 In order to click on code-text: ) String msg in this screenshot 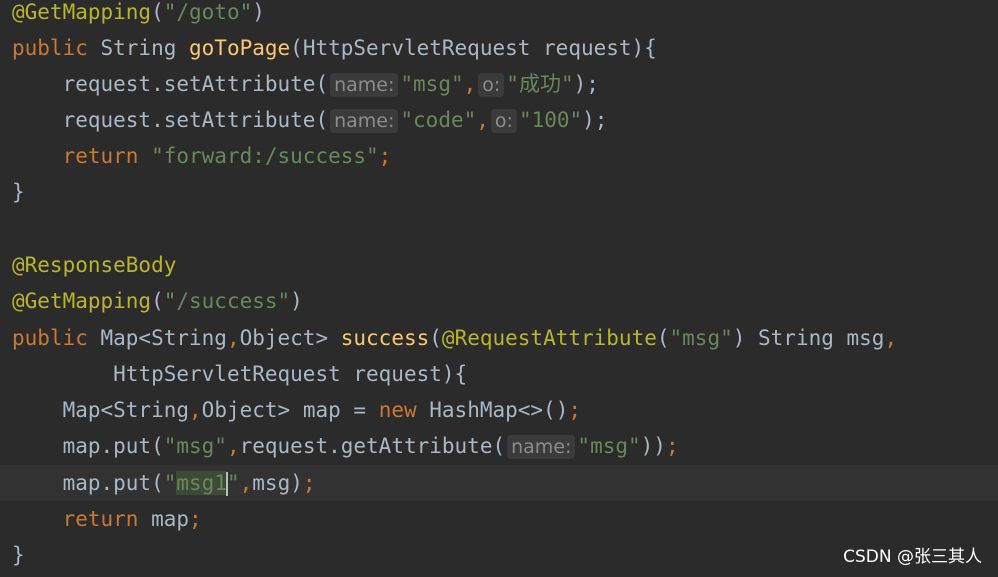, I will do `click(808, 338)`.